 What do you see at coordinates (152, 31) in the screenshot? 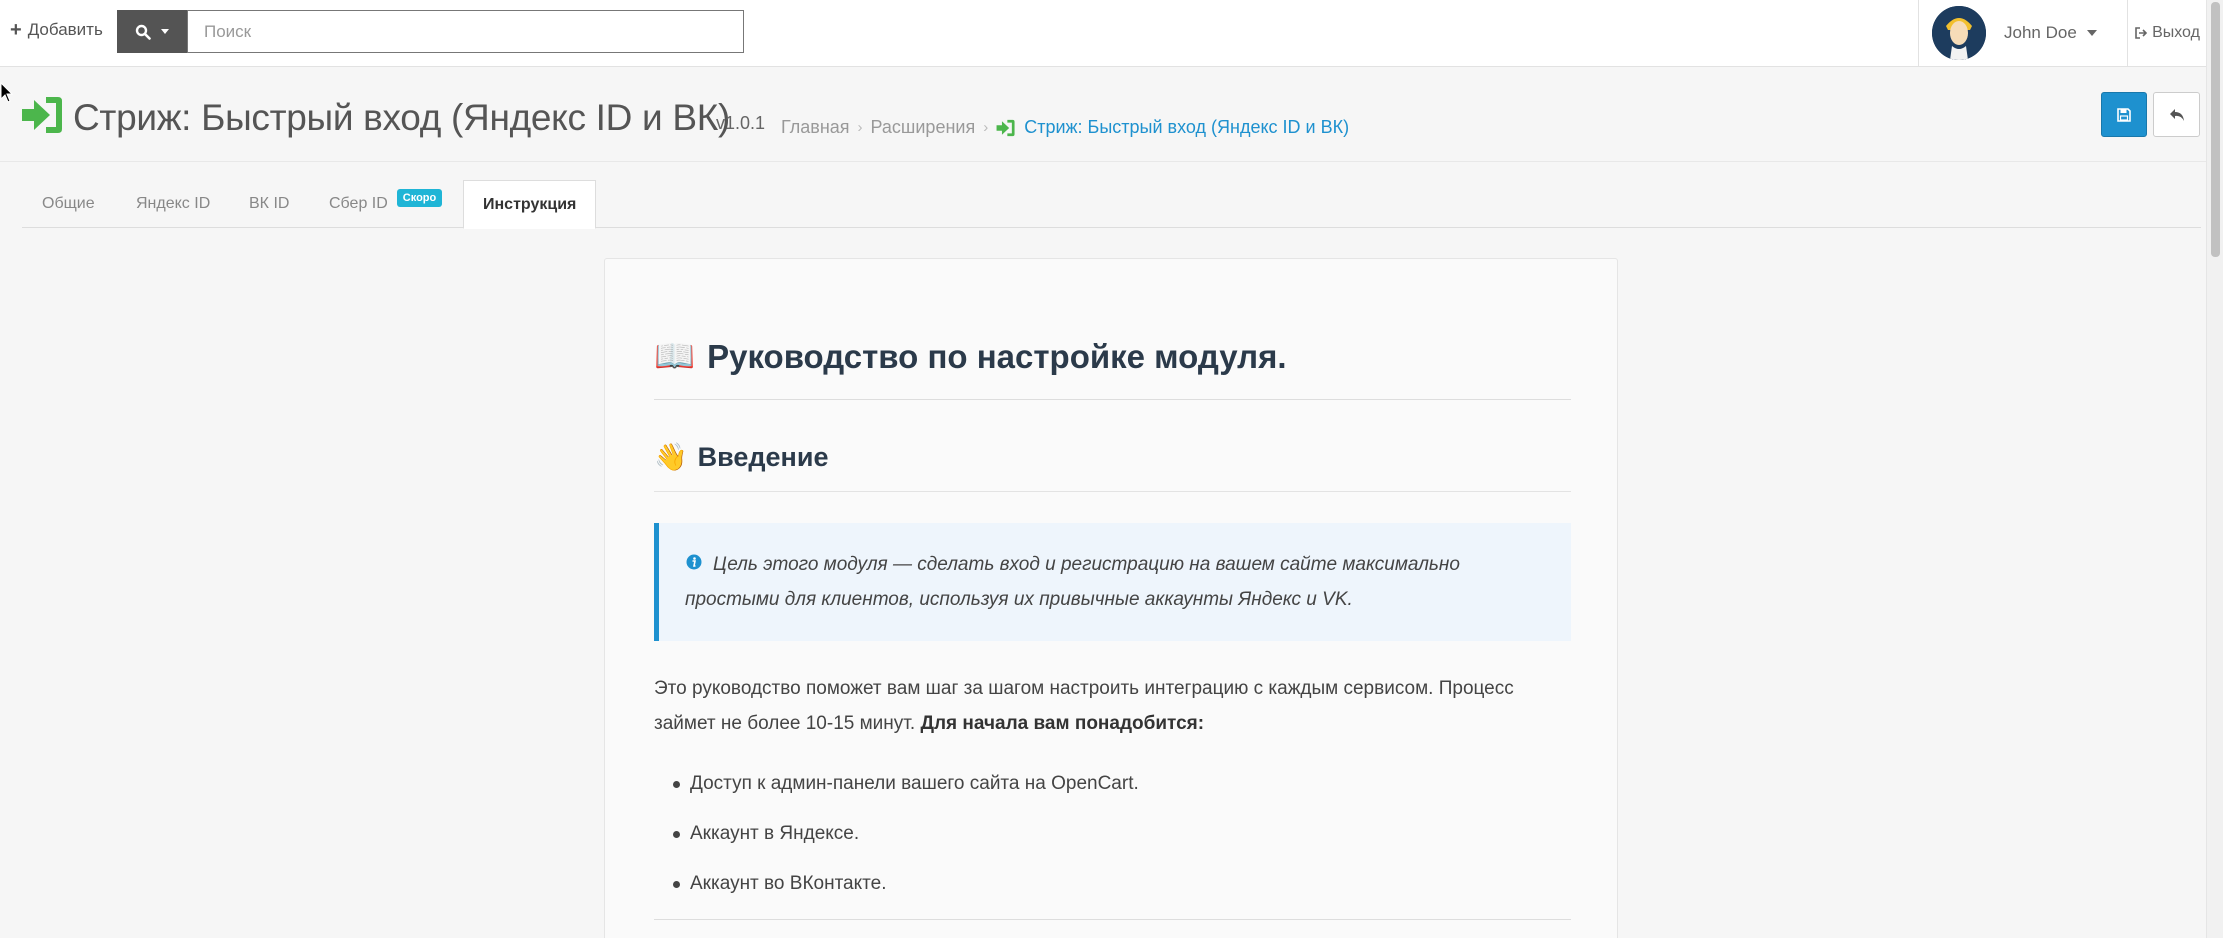
I see `search-dropdown-button` at bounding box center [152, 31].